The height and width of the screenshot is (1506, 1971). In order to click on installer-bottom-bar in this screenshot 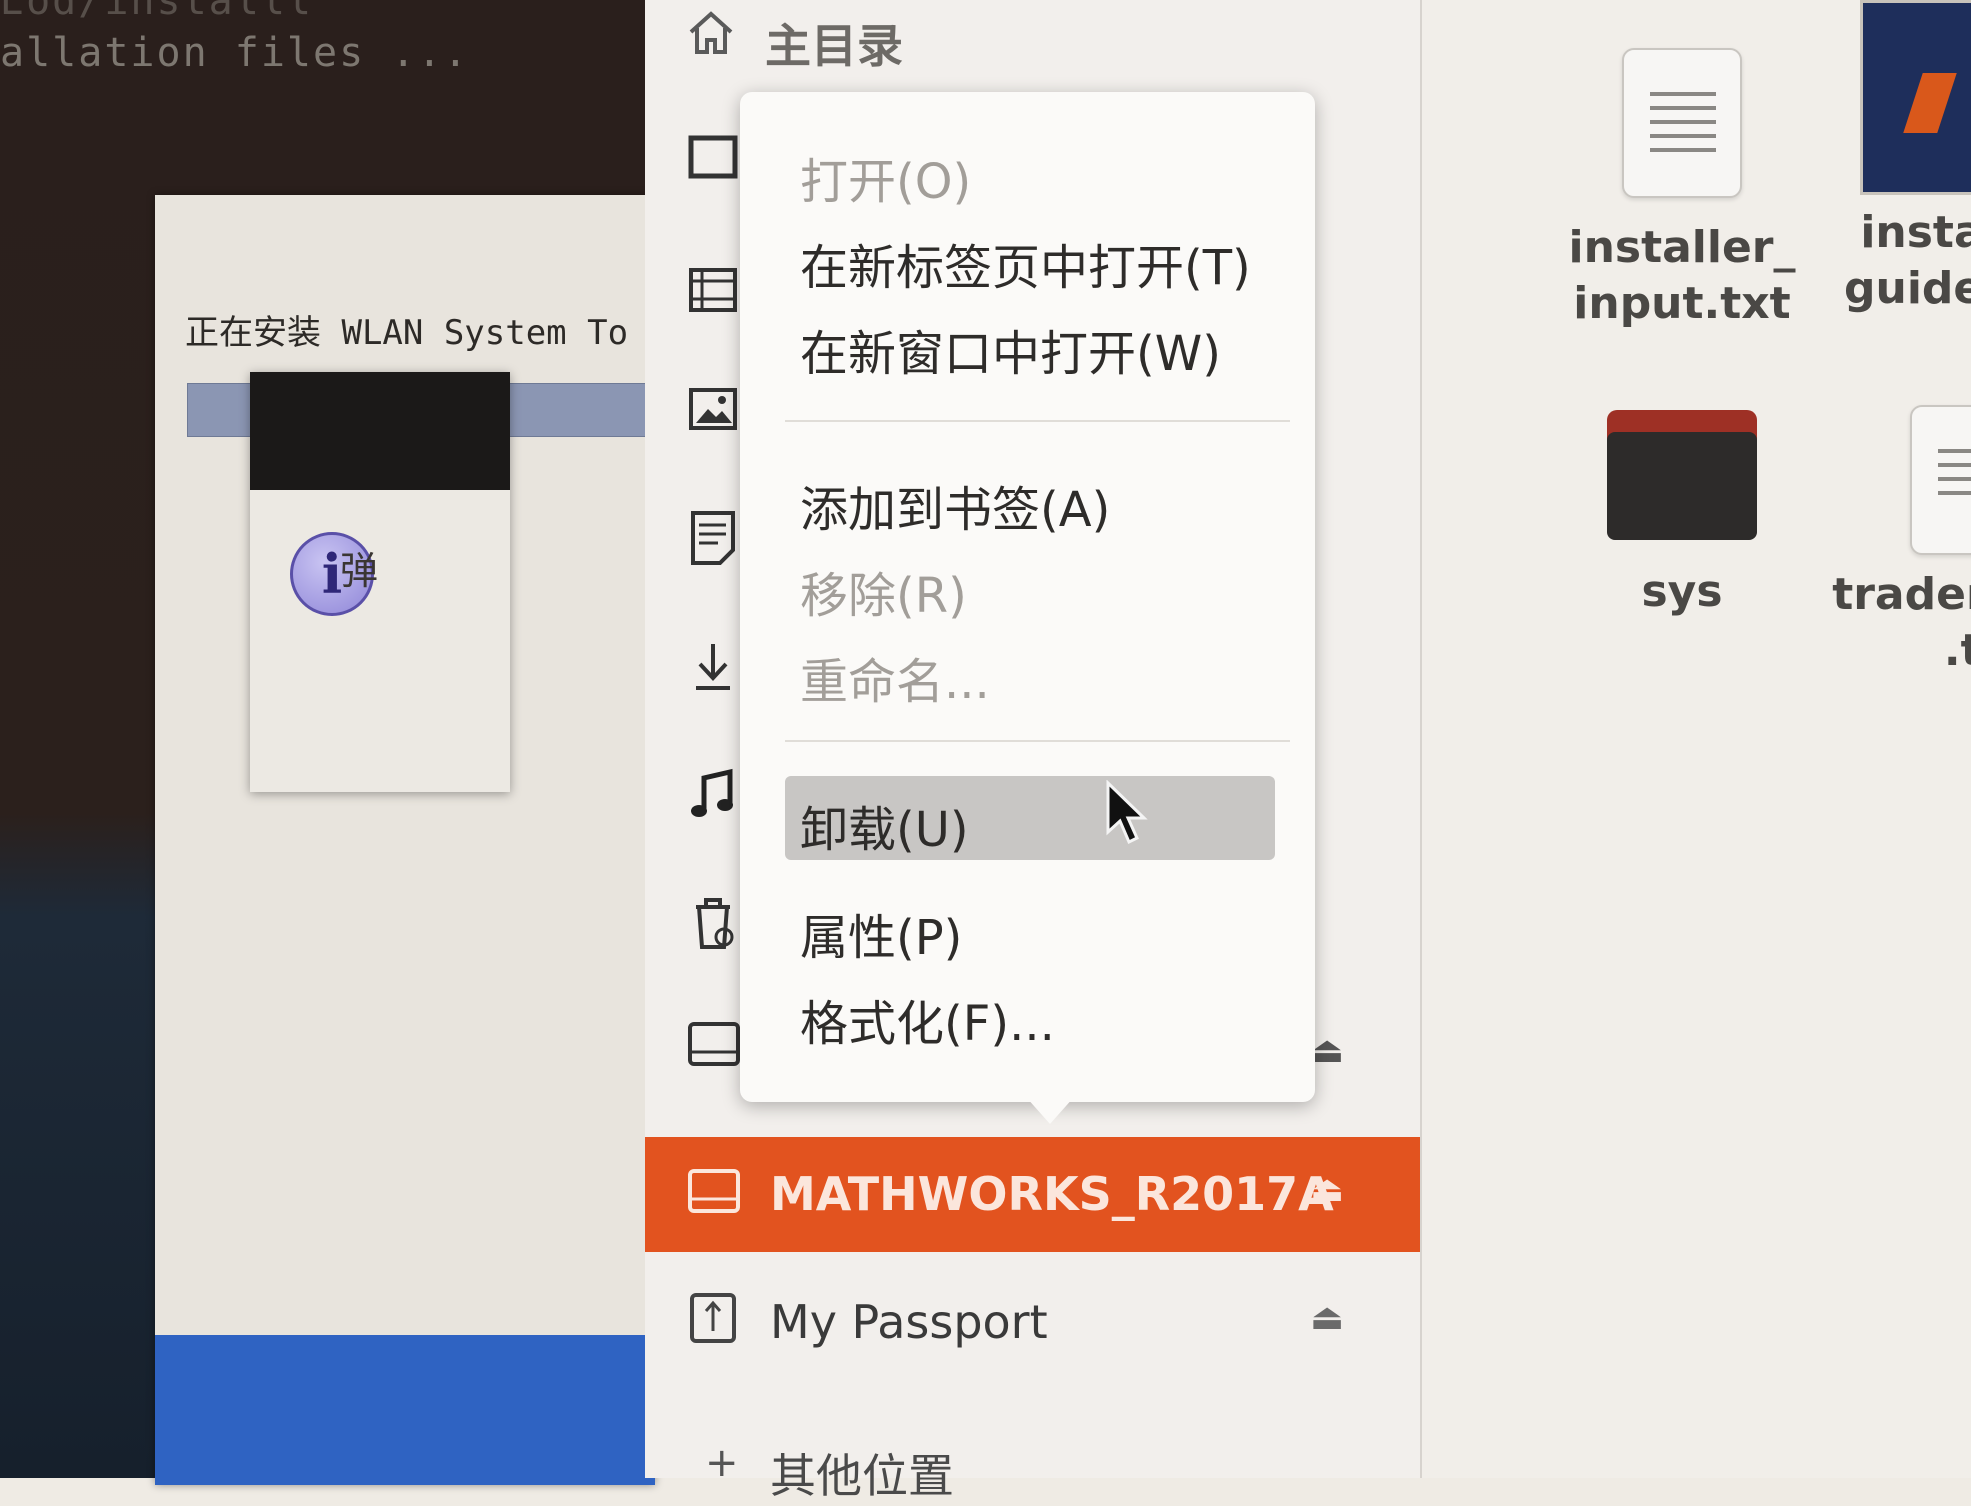, I will do `click(405, 1410)`.